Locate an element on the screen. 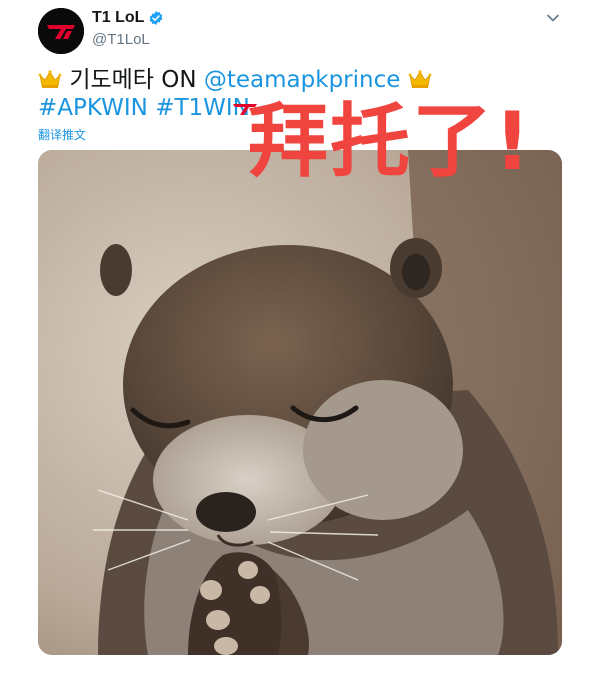  tweet-text-korean: 기도메타 ON is located at coordinates (136, 80).